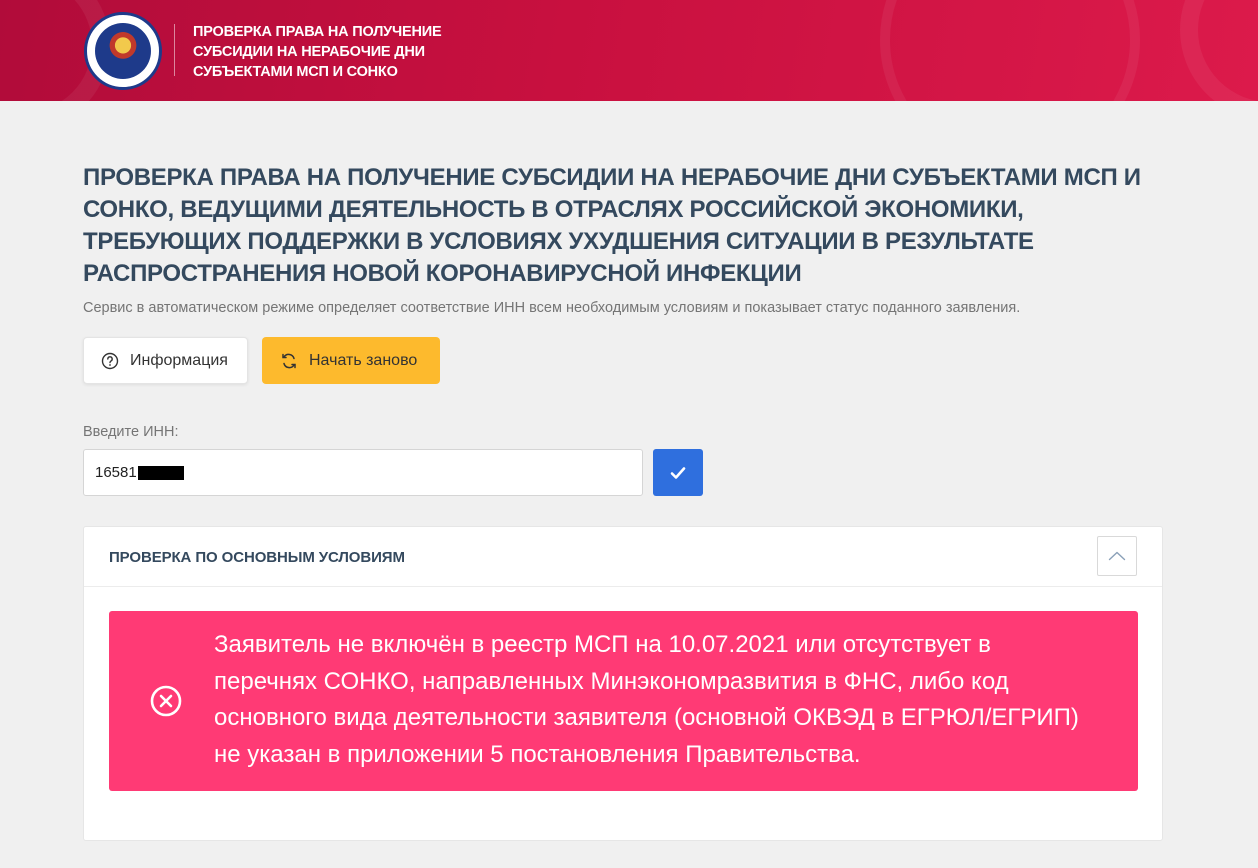 The width and height of the screenshot is (1258, 868). What do you see at coordinates (1219, 50) in the screenshot?
I see `decor-wheel-right` at bounding box center [1219, 50].